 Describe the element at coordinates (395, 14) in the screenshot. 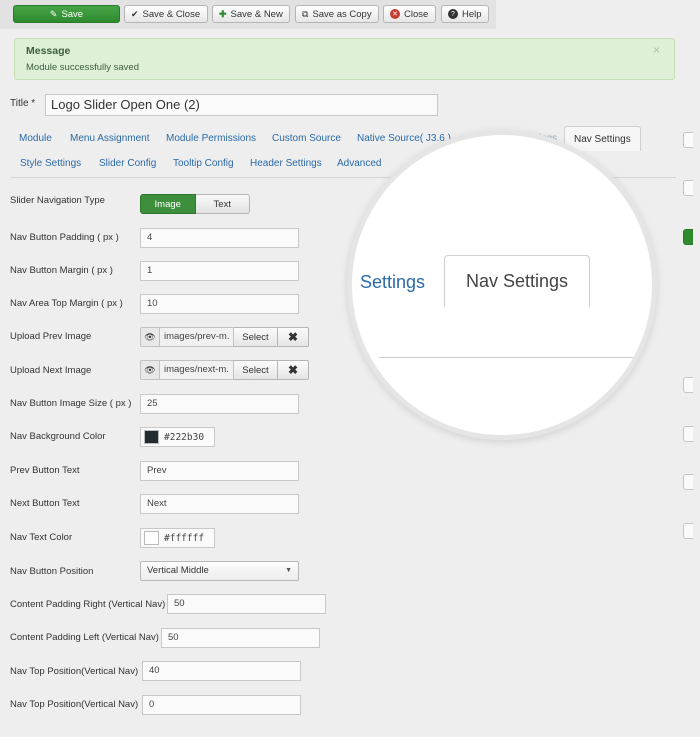

I see `close-circle-icon: ✕` at that location.